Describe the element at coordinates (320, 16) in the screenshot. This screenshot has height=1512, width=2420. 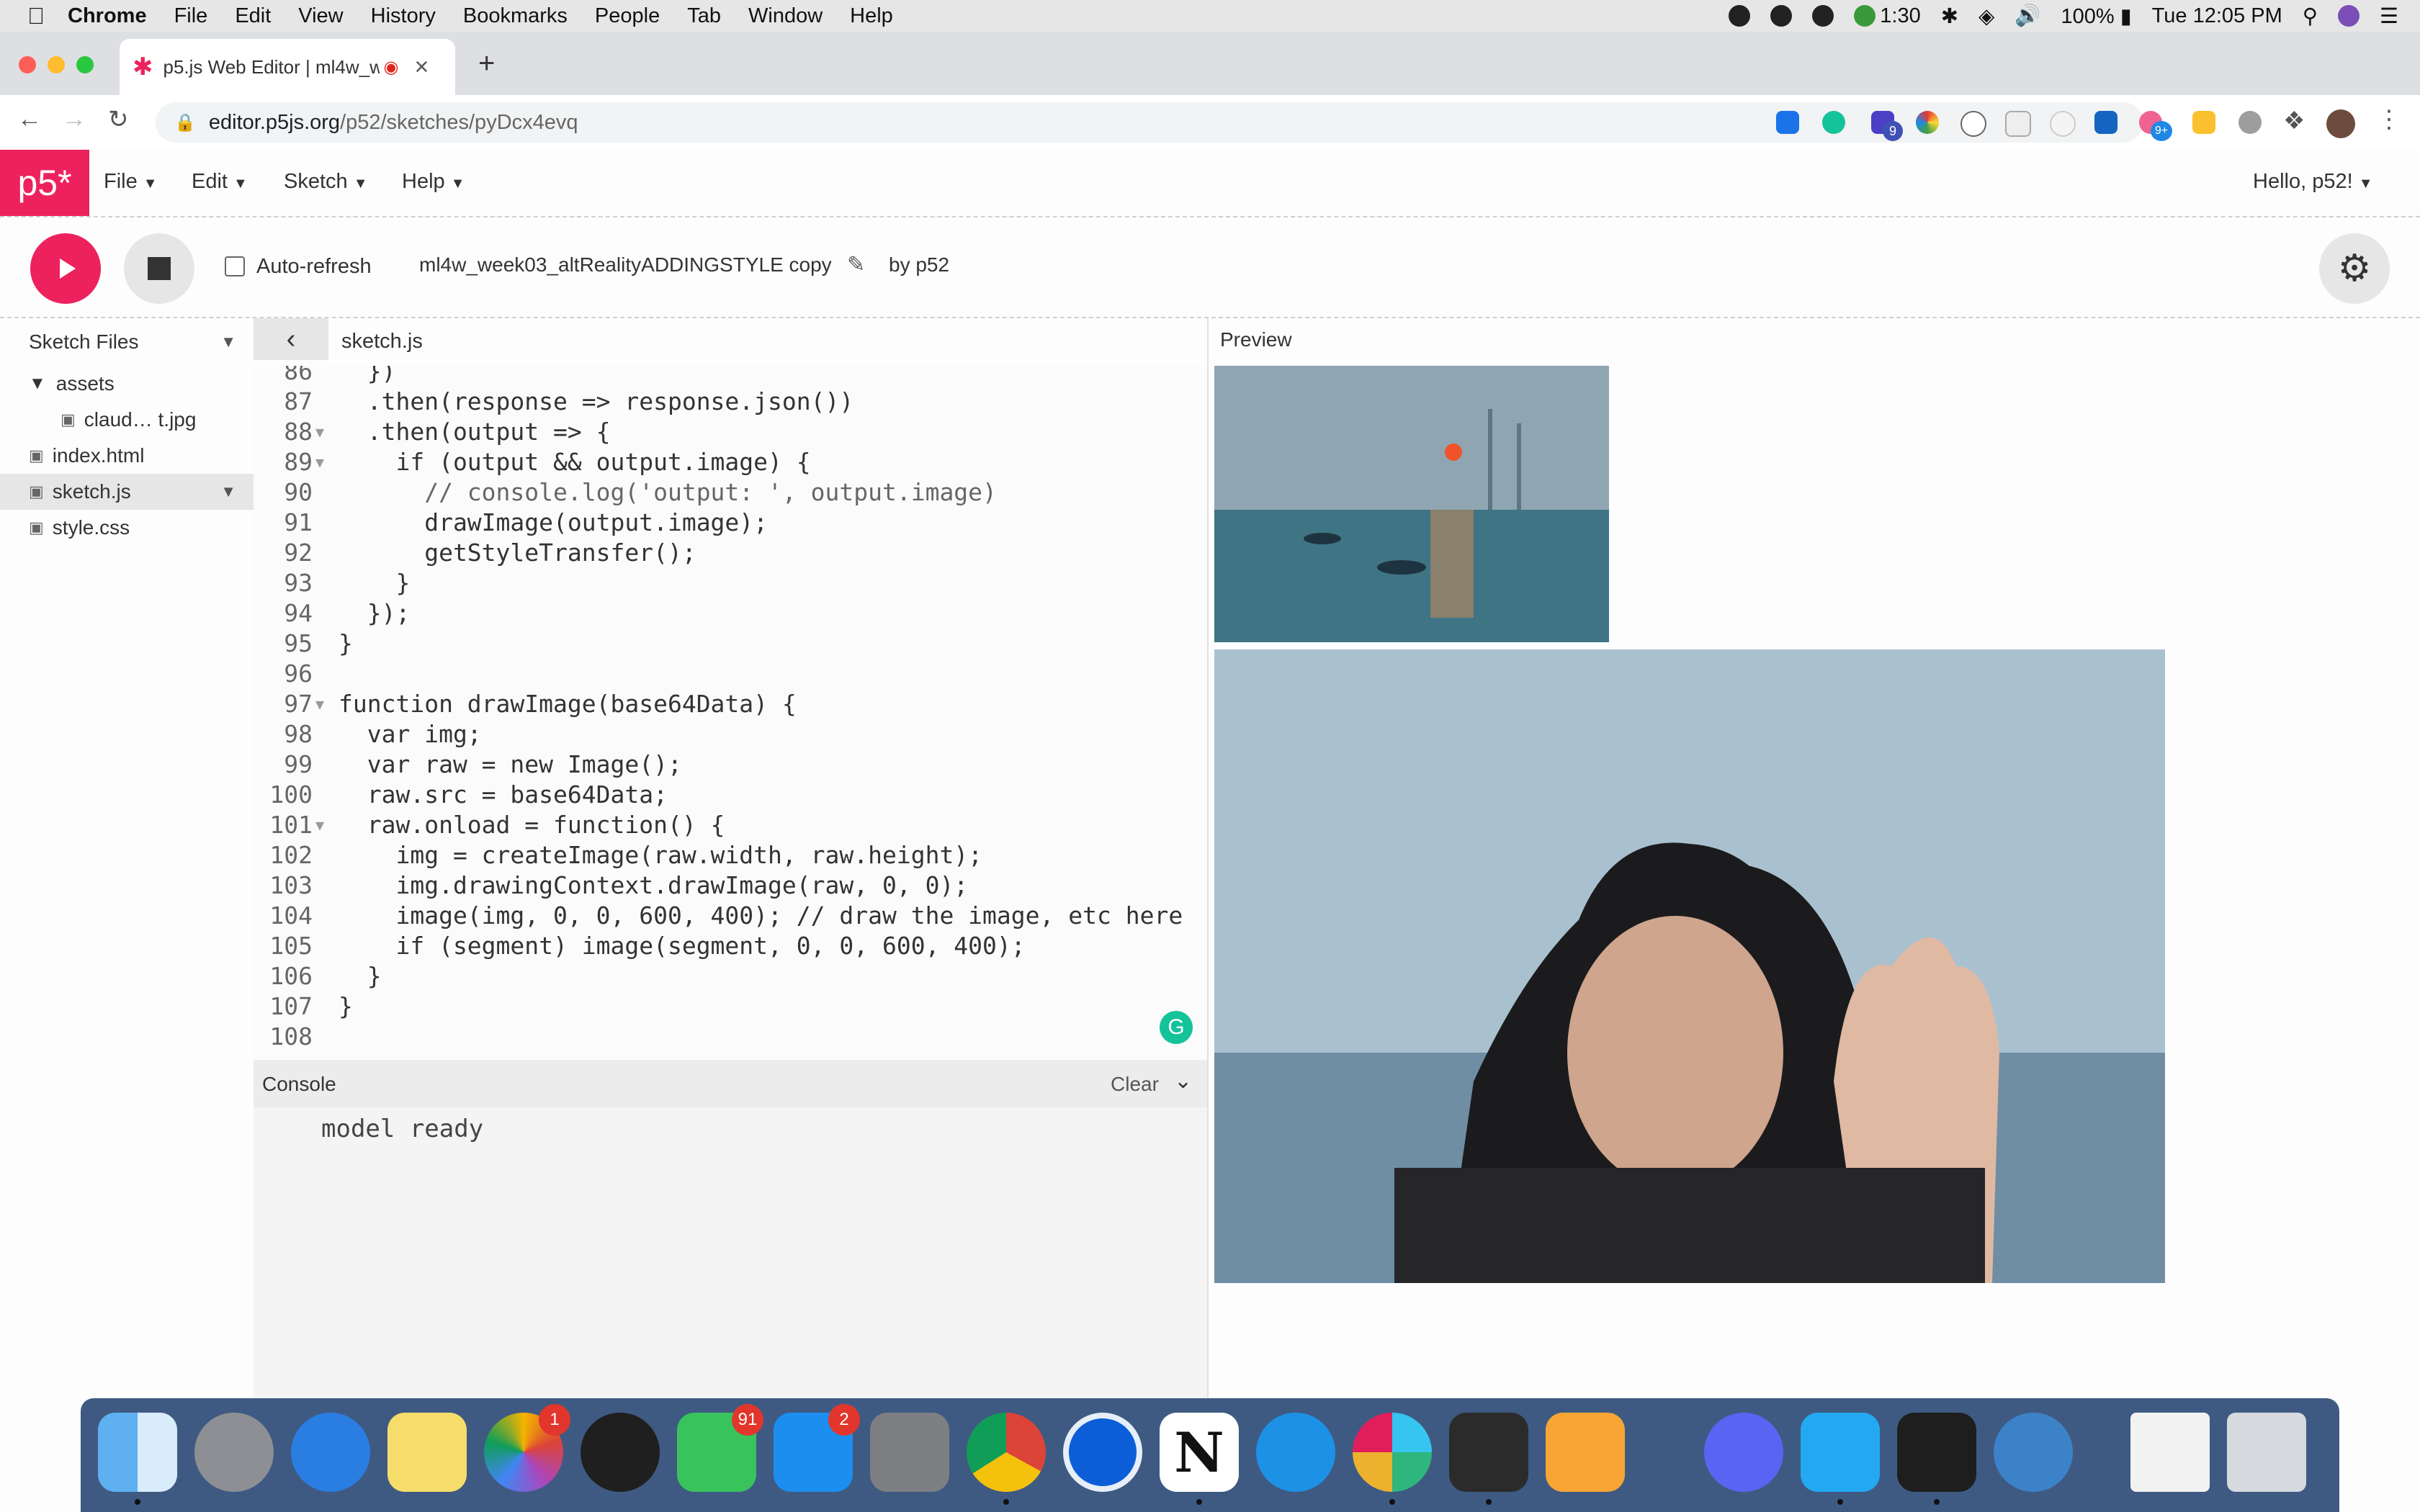
I see `menu-view: View` at that location.